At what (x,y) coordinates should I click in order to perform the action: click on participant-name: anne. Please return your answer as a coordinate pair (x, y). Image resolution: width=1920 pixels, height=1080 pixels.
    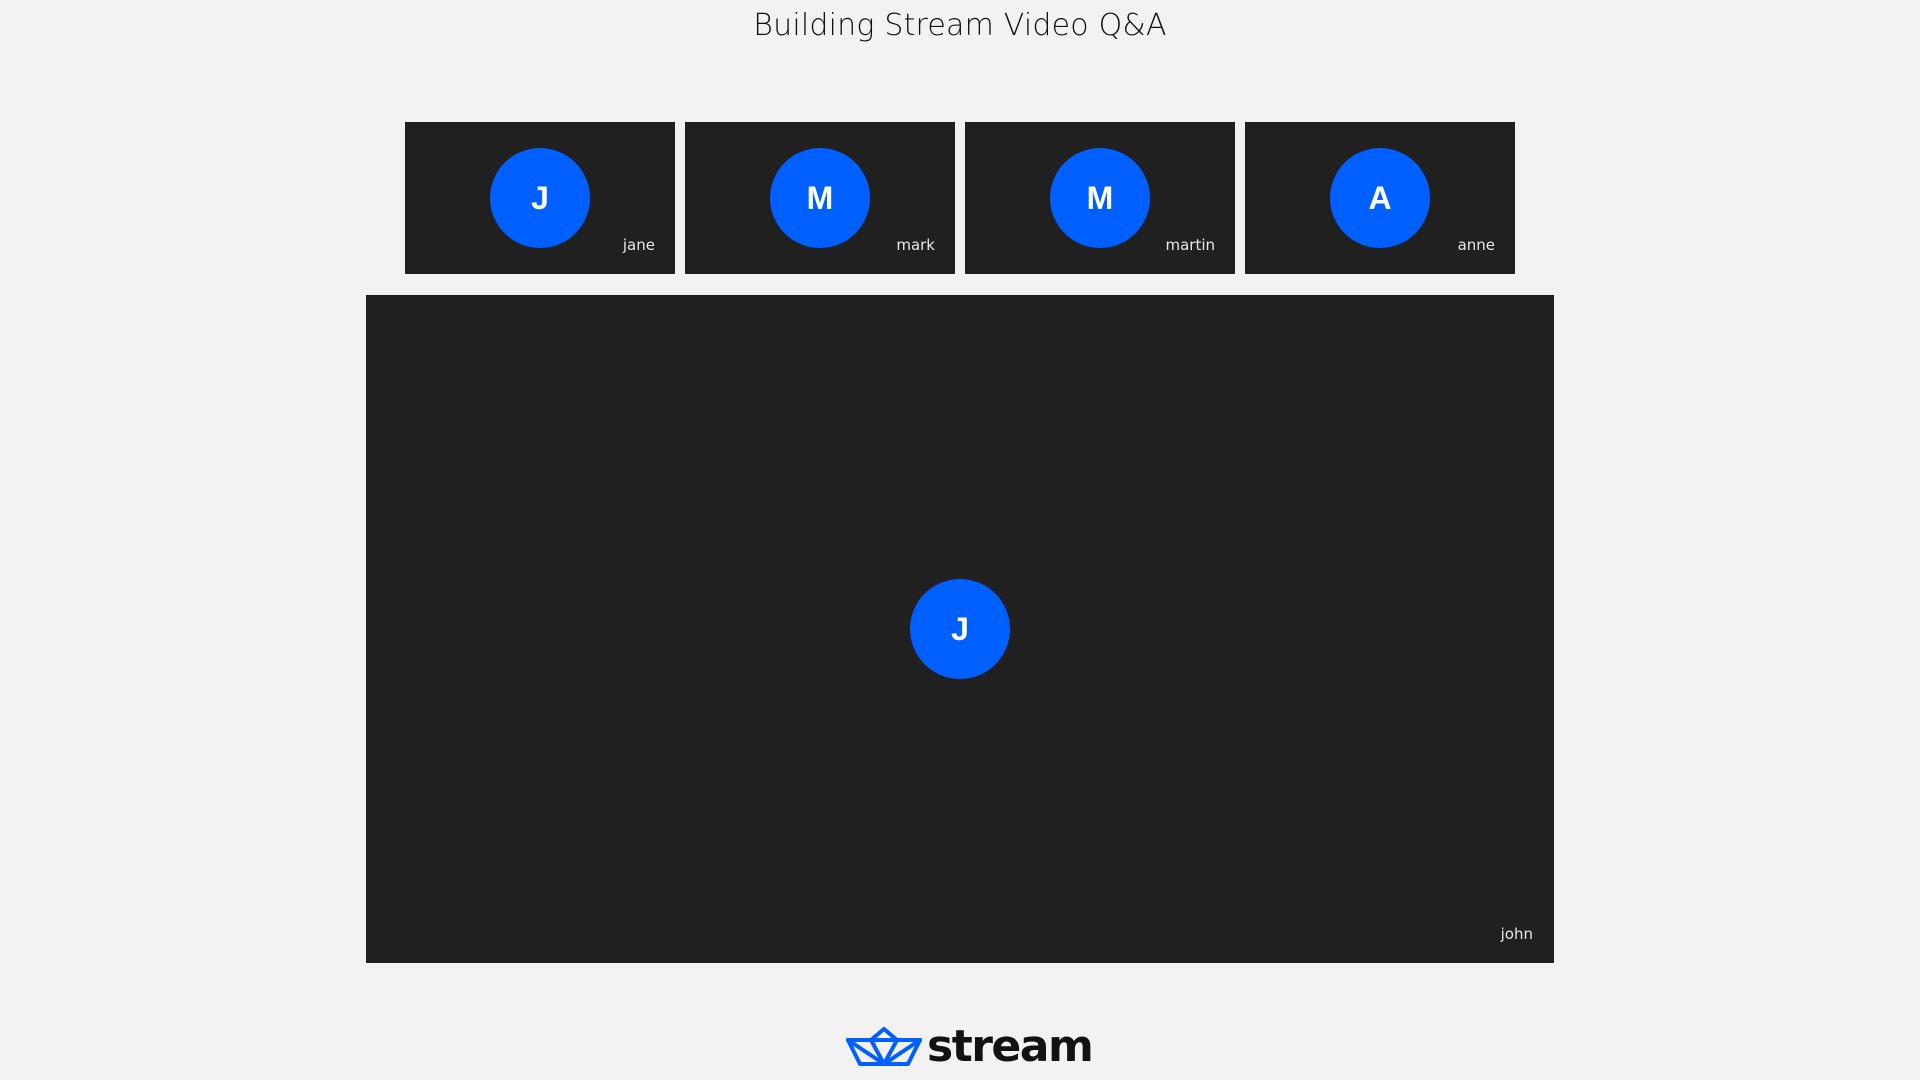
    Looking at the image, I should click on (1476, 245).